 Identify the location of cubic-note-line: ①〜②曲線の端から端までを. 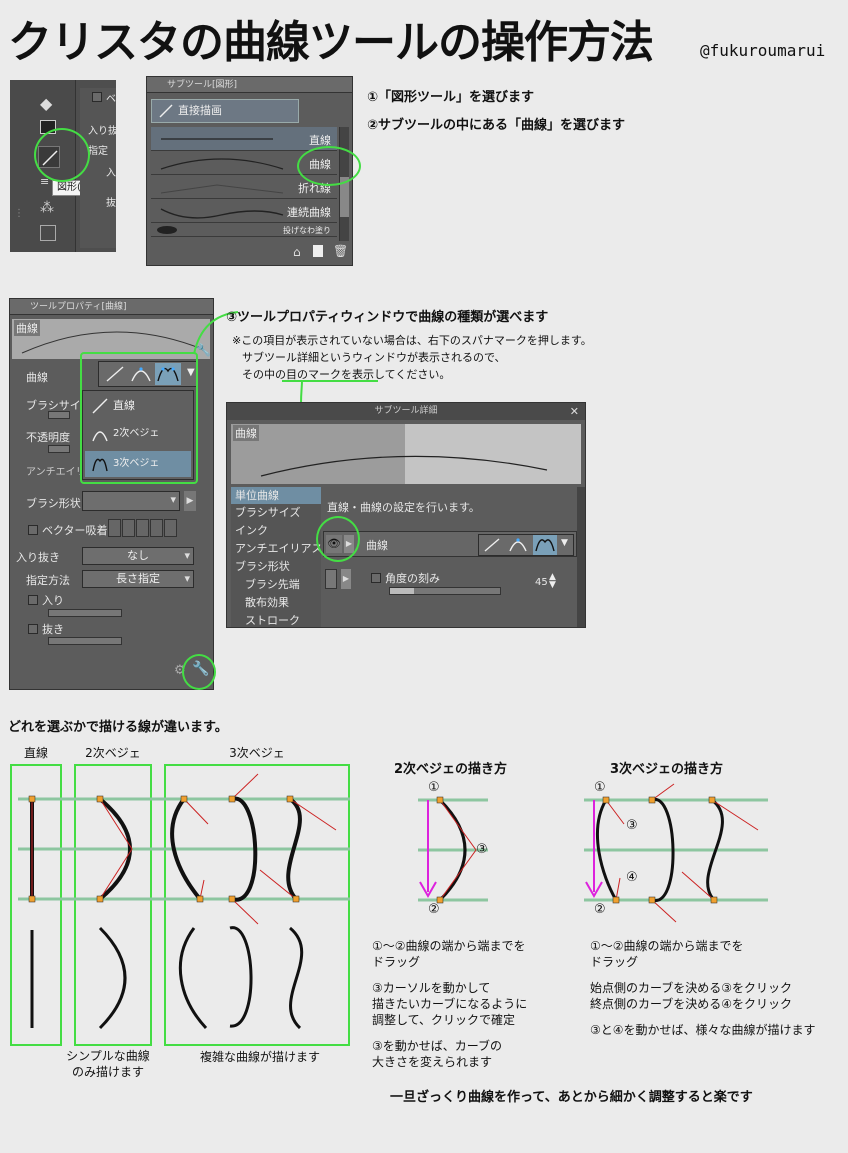
(667, 946).